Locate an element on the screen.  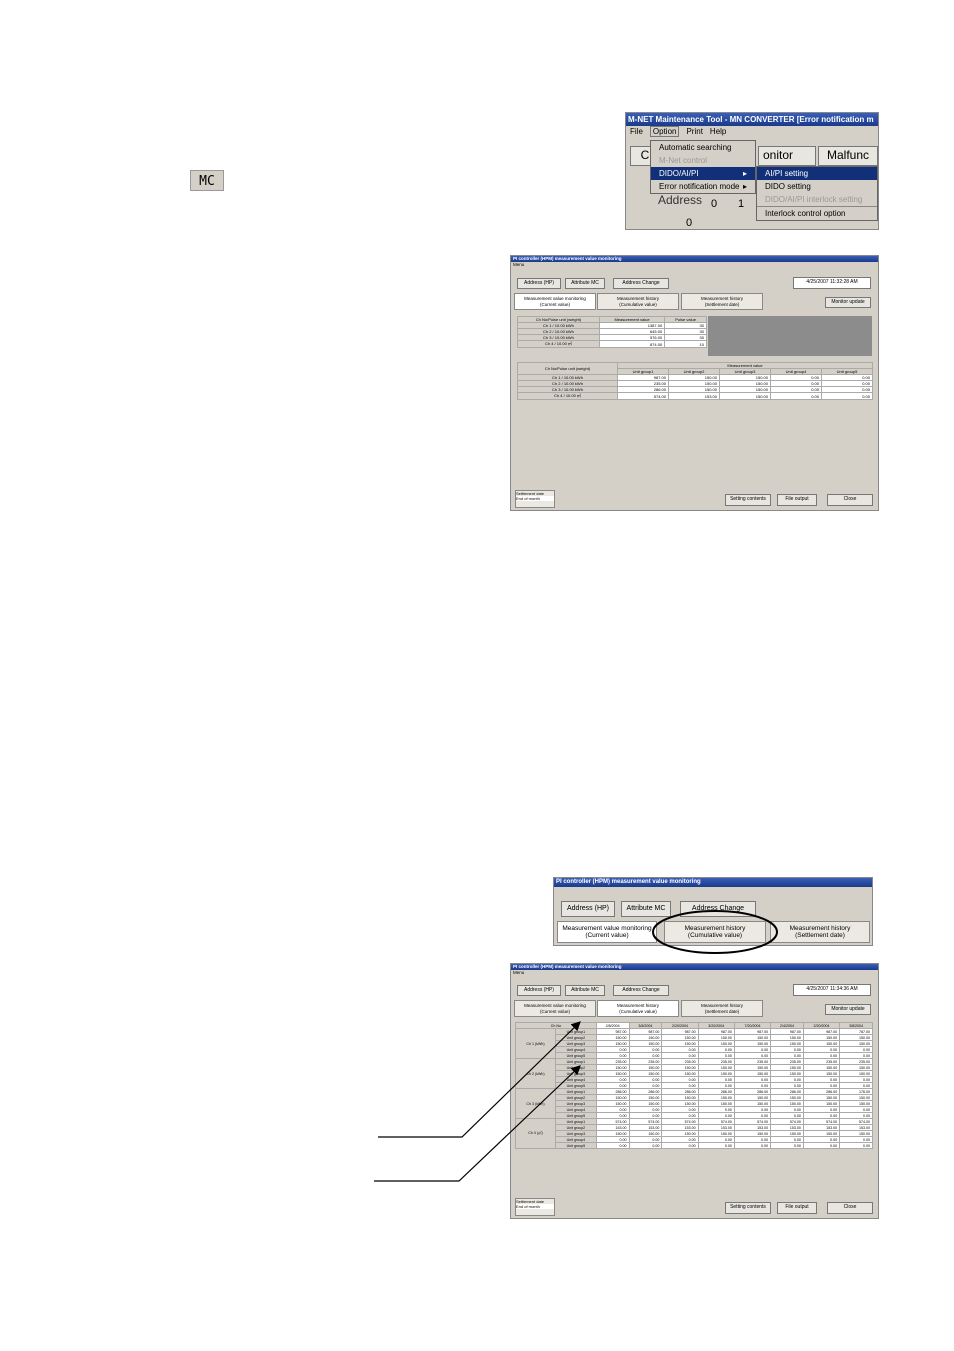
channel-label: Ch 2 (kWh) is located at coordinates (535, 1073).